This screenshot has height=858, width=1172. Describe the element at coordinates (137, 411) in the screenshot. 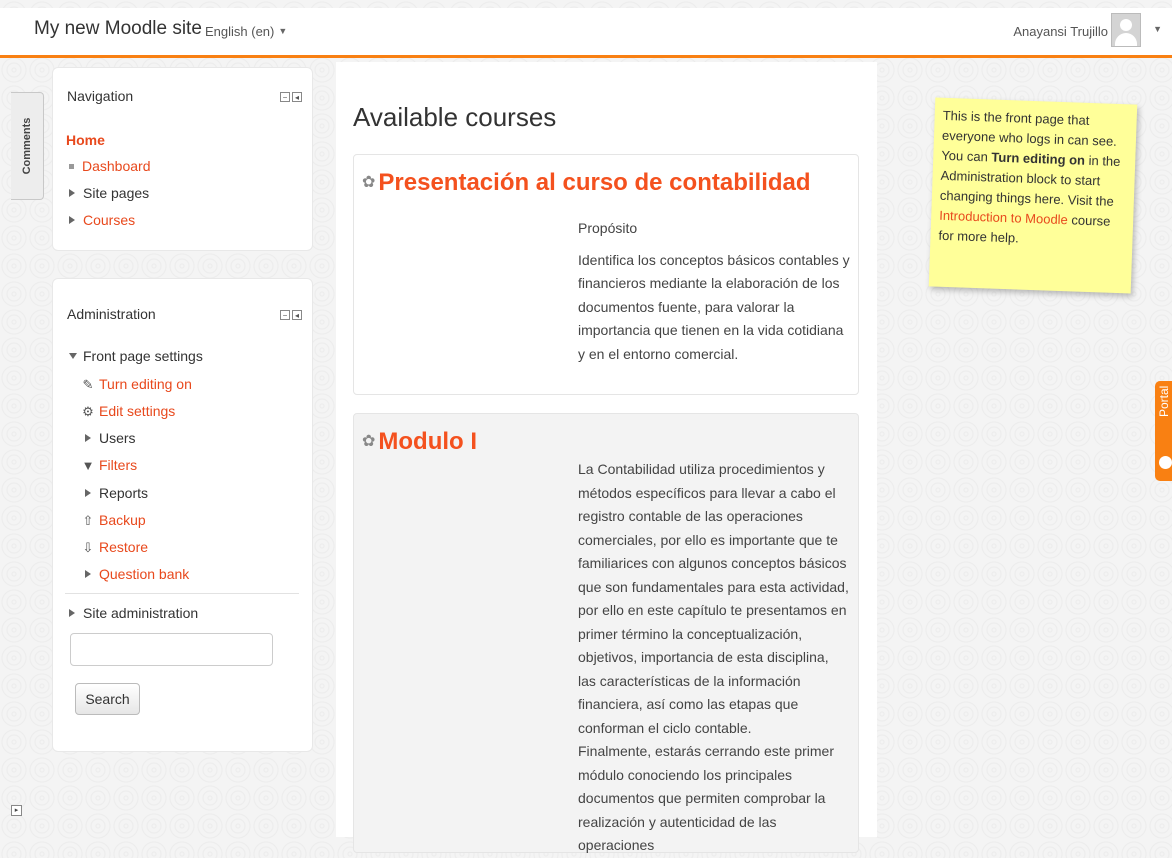

I see `admin-item-label: Edit settings` at that location.